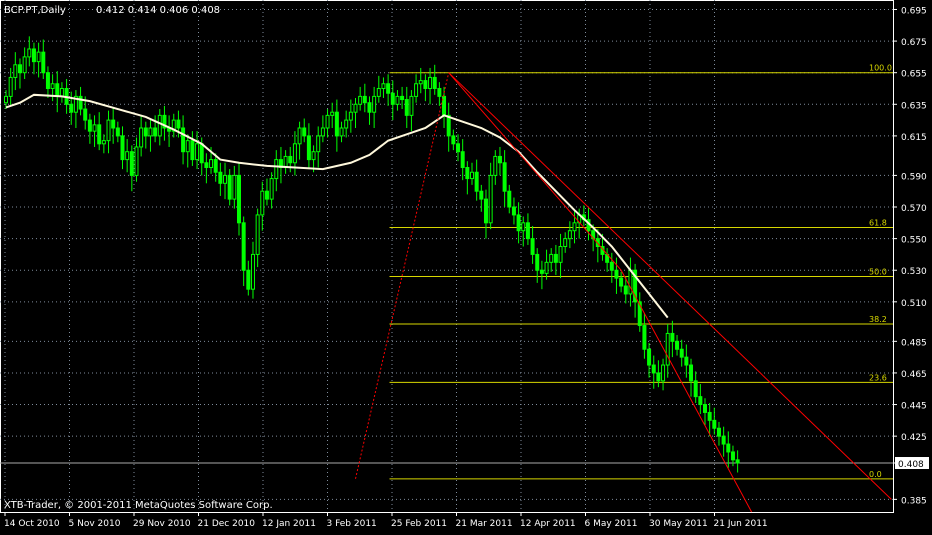 The height and width of the screenshot is (535, 932). Describe the element at coordinates (611, 524) in the screenshot. I see `x-tick-label: 6 May 2011` at that location.